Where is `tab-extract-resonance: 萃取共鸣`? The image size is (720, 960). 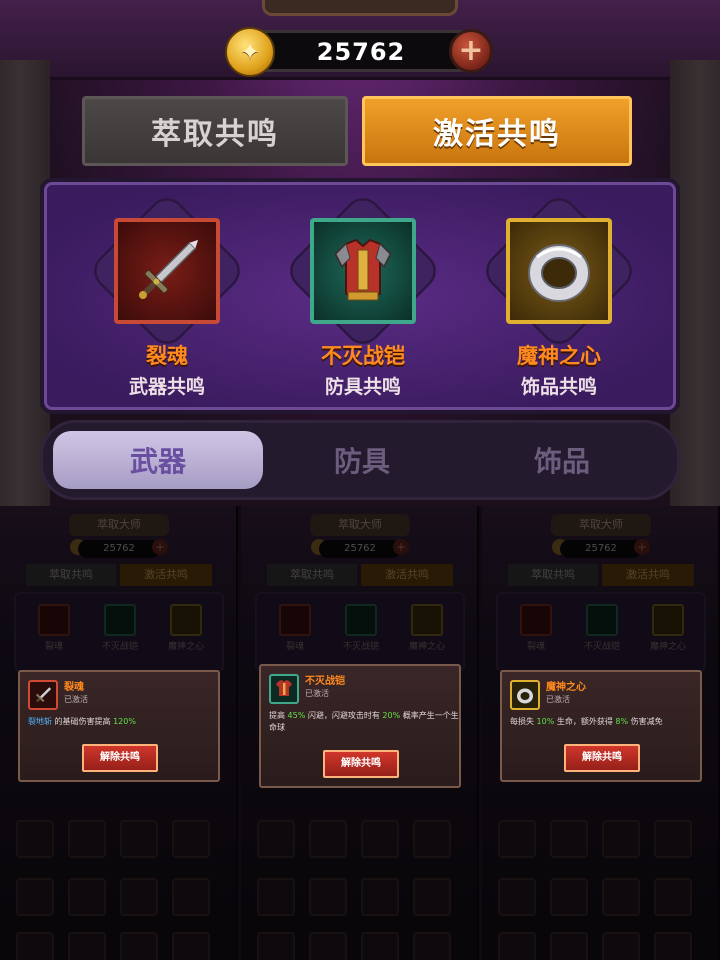
tab-extract-resonance: 萃取共鸣 is located at coordinates (215, 131).